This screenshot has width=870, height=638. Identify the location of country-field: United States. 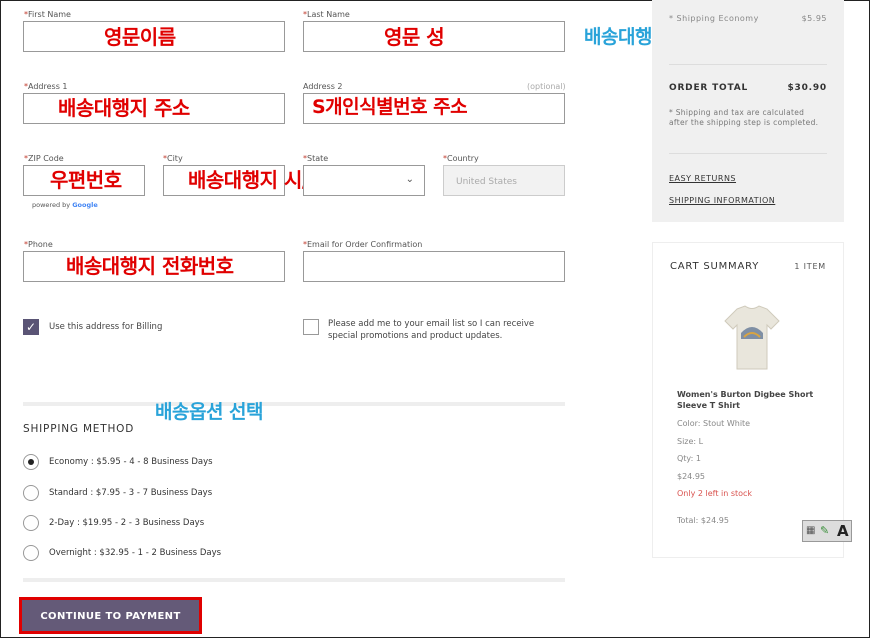
(504, 180).